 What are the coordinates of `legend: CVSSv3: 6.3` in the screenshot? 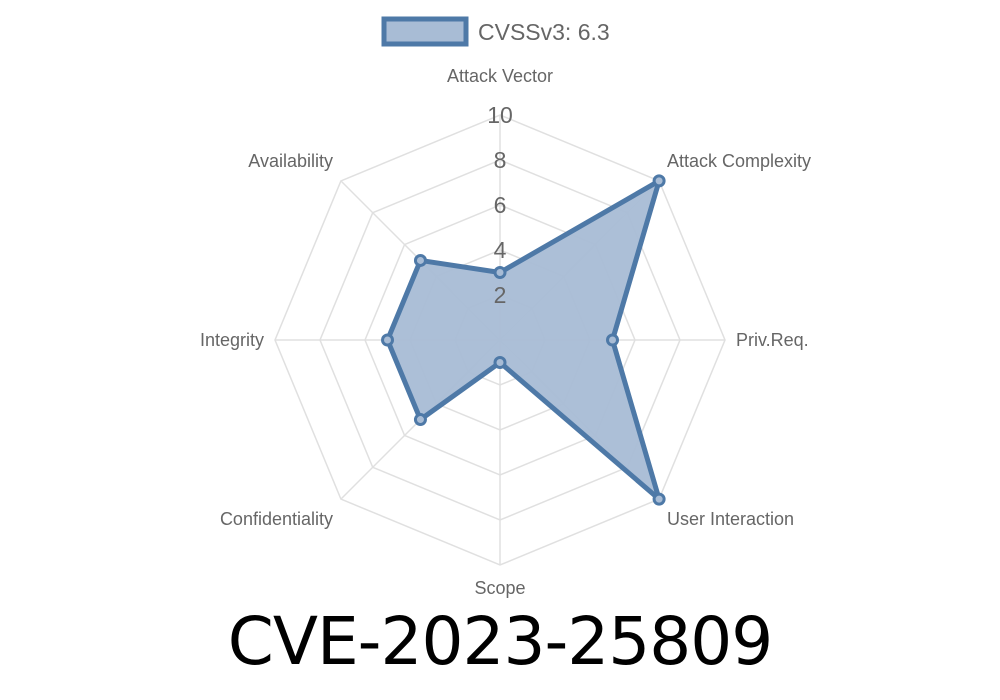 It's located at (495, 31).